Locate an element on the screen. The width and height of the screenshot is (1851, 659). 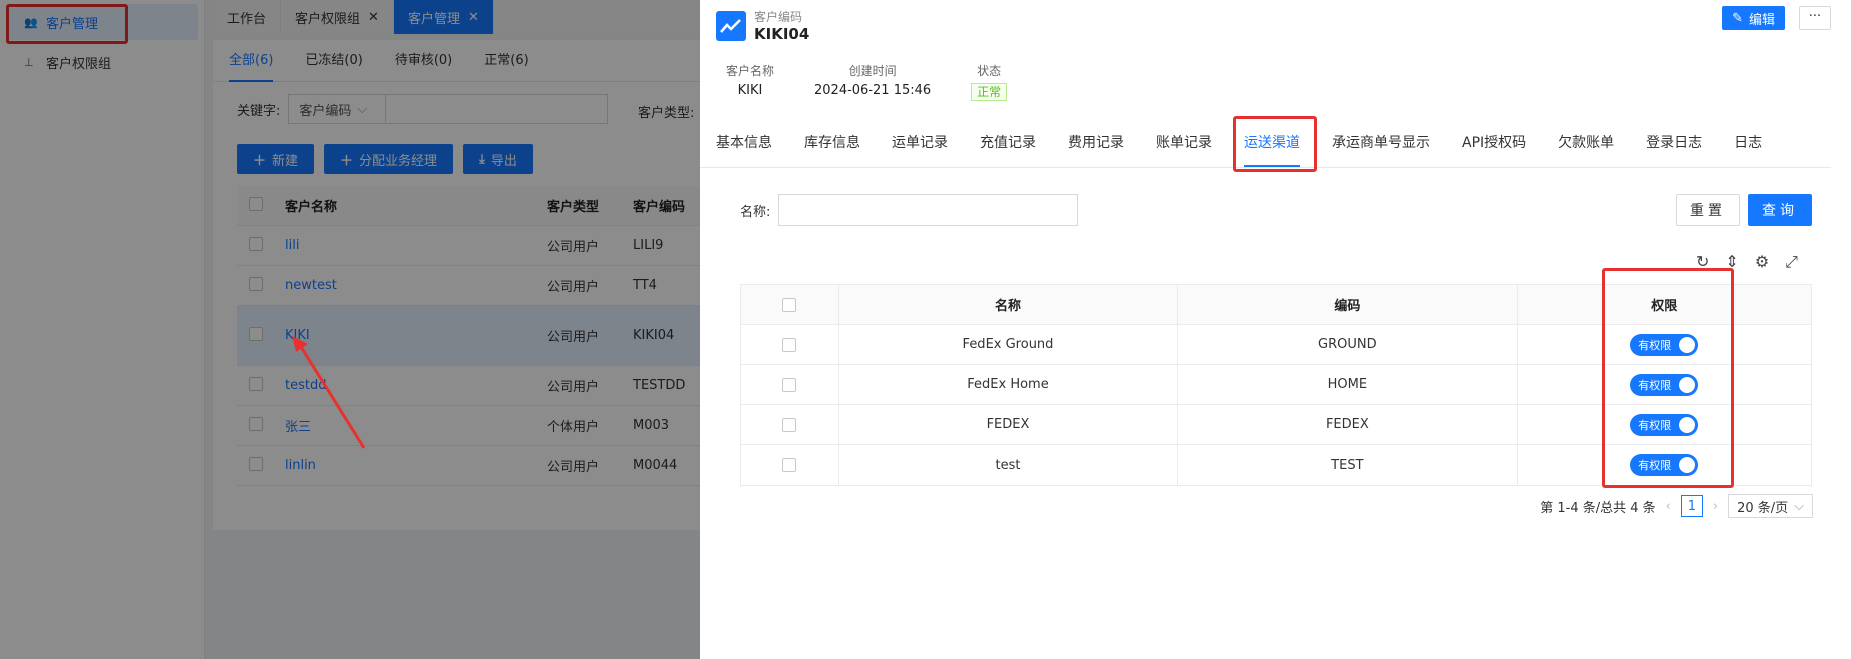
detail-tab: 日志 is located at coordinates (1748, 143).